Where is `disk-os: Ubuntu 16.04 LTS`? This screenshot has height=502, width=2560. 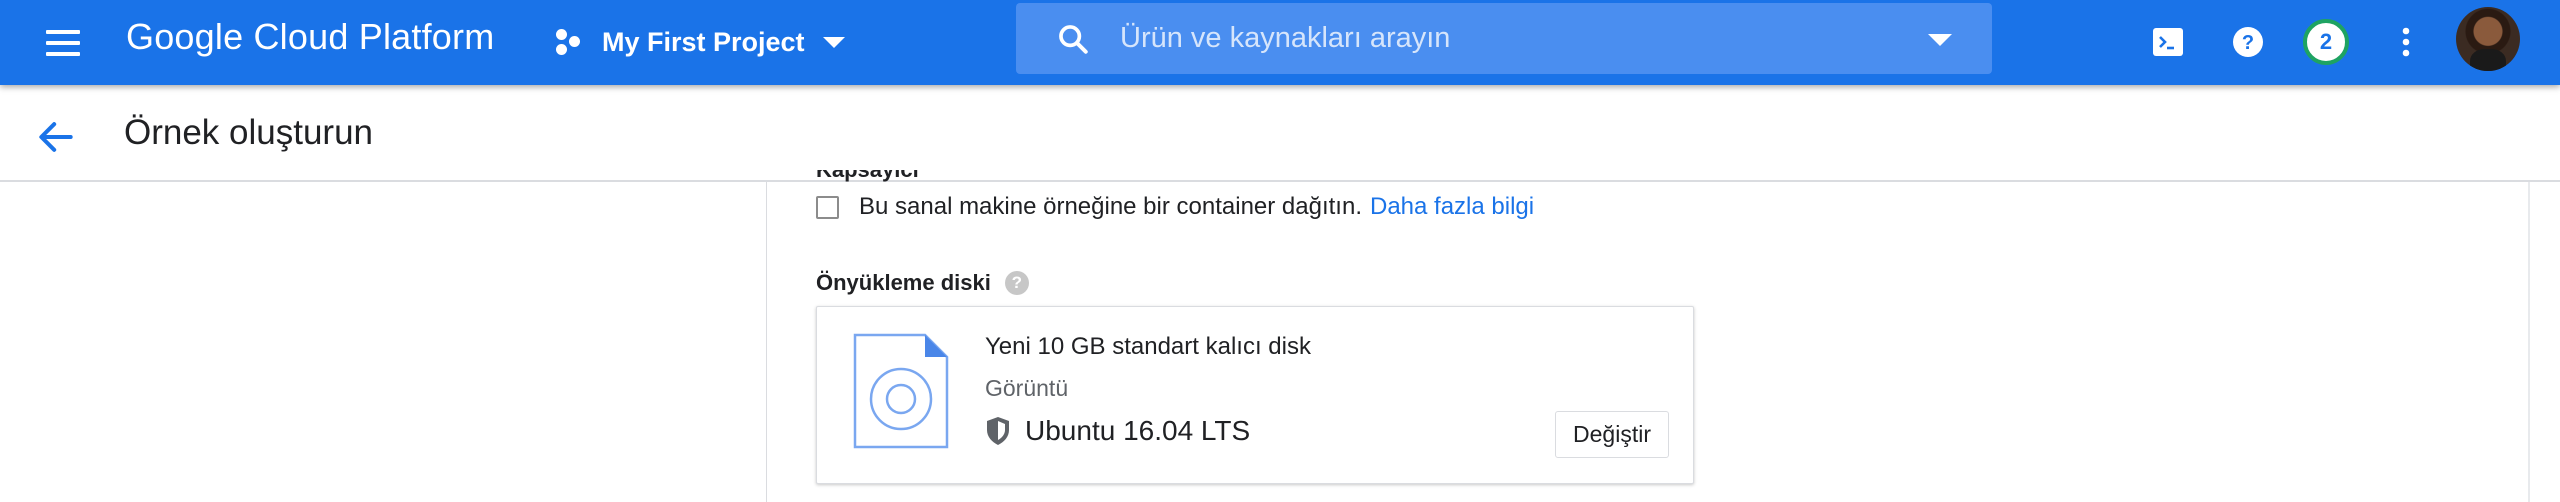 disk-os: Ubuntu 16.04 LTS is located at coordinates (1117, 431).